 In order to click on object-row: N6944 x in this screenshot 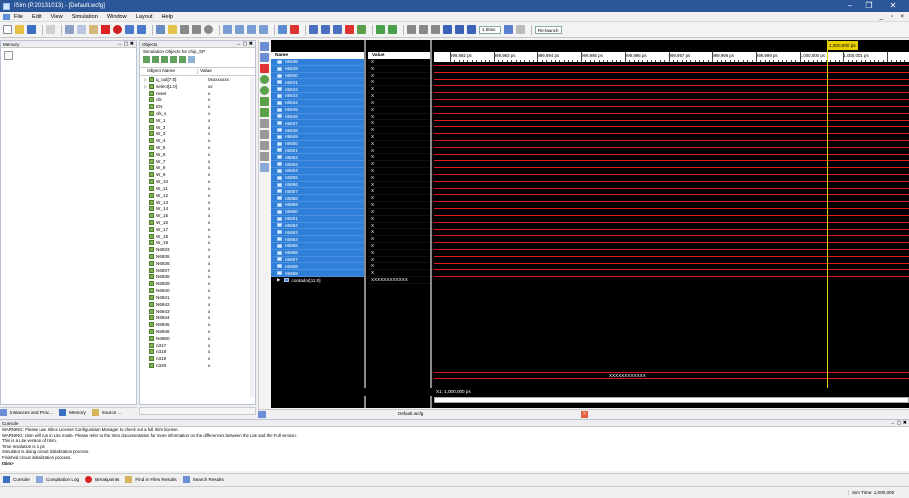, I will do `click(199, 317)`.